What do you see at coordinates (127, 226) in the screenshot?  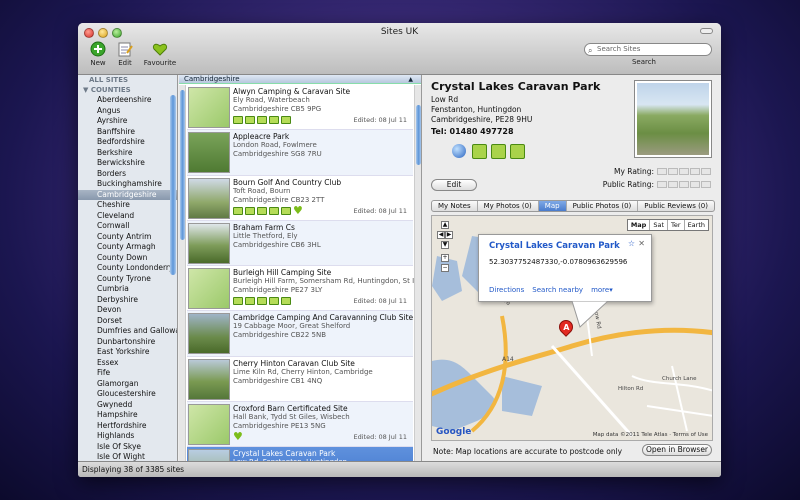 I see `sidebar-item-cornwall: Cornwall` at bounding box center [127, 226].